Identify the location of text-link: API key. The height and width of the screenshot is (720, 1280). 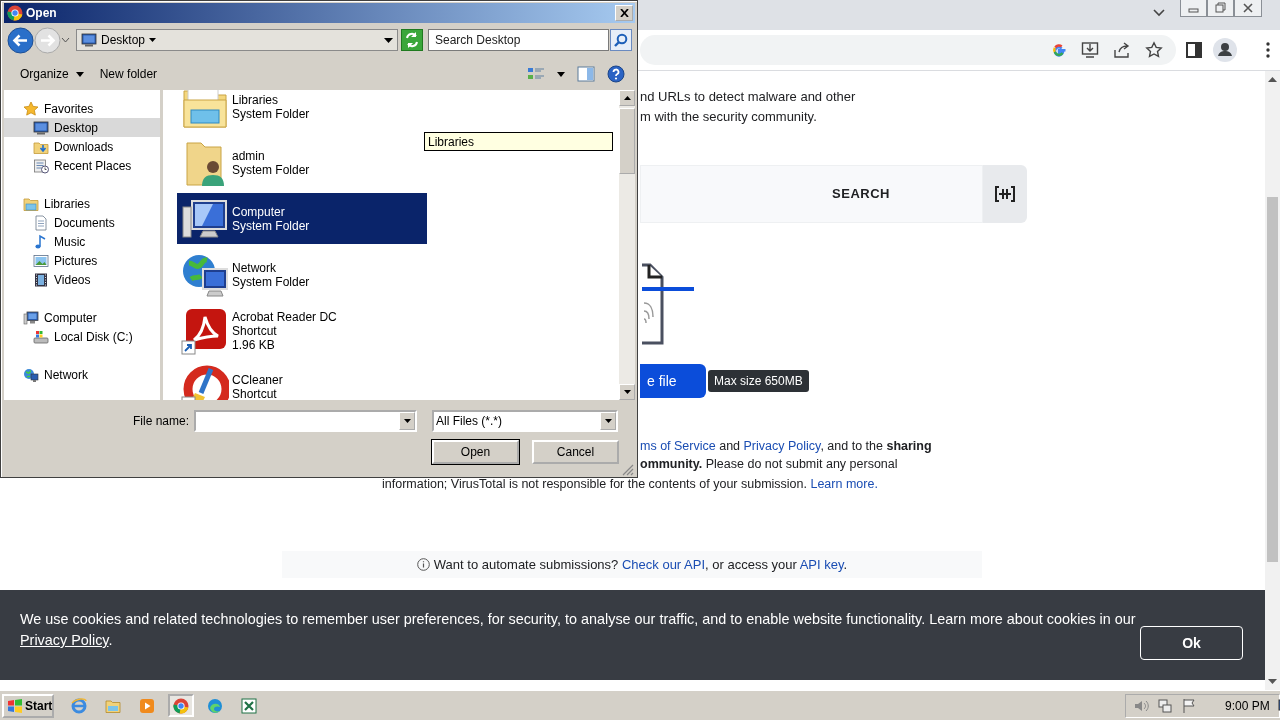
(821, 564).